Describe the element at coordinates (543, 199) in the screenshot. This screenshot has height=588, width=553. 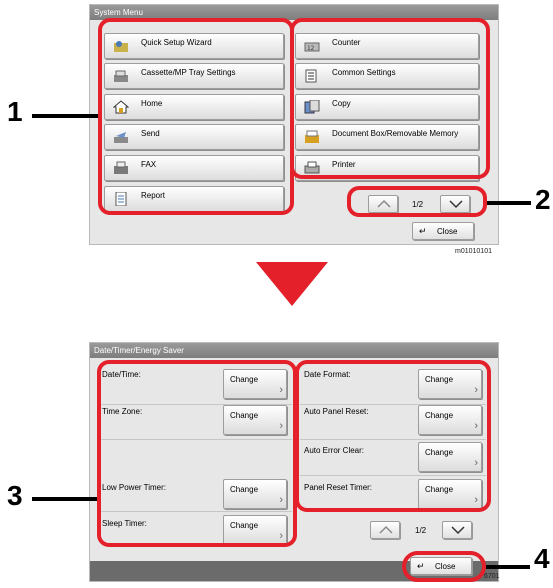
I see `callout-2: 2` at that location.